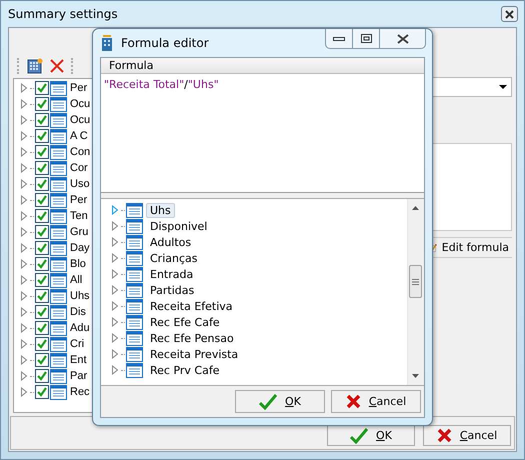 The width and height of the screenshot is (525, 460). I want to click on field-item: Rec Efe Cafe, so click(185, 322).